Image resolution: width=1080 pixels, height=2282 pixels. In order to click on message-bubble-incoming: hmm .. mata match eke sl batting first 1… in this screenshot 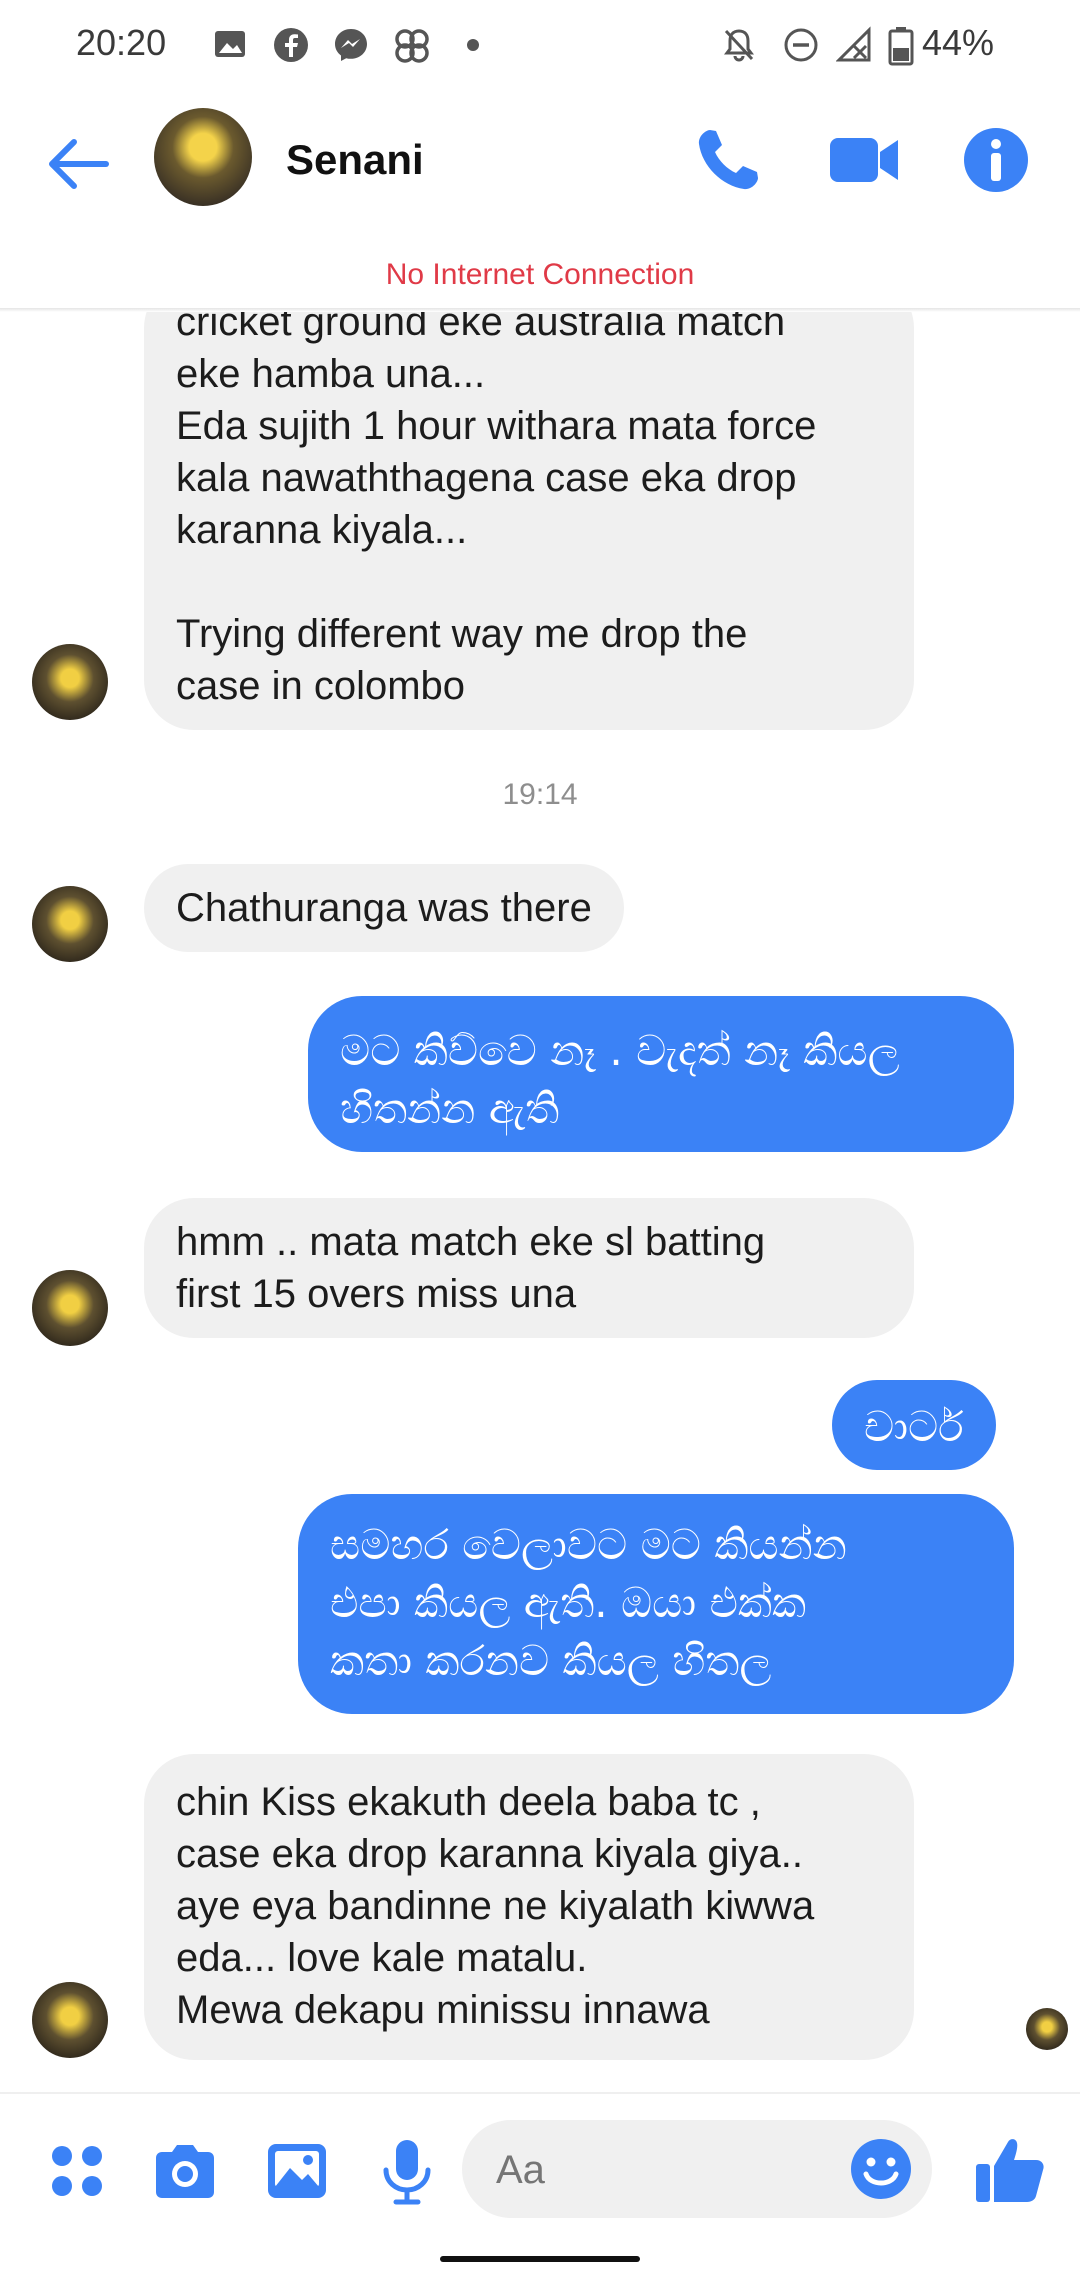, I will do `click(529, 1268)`.